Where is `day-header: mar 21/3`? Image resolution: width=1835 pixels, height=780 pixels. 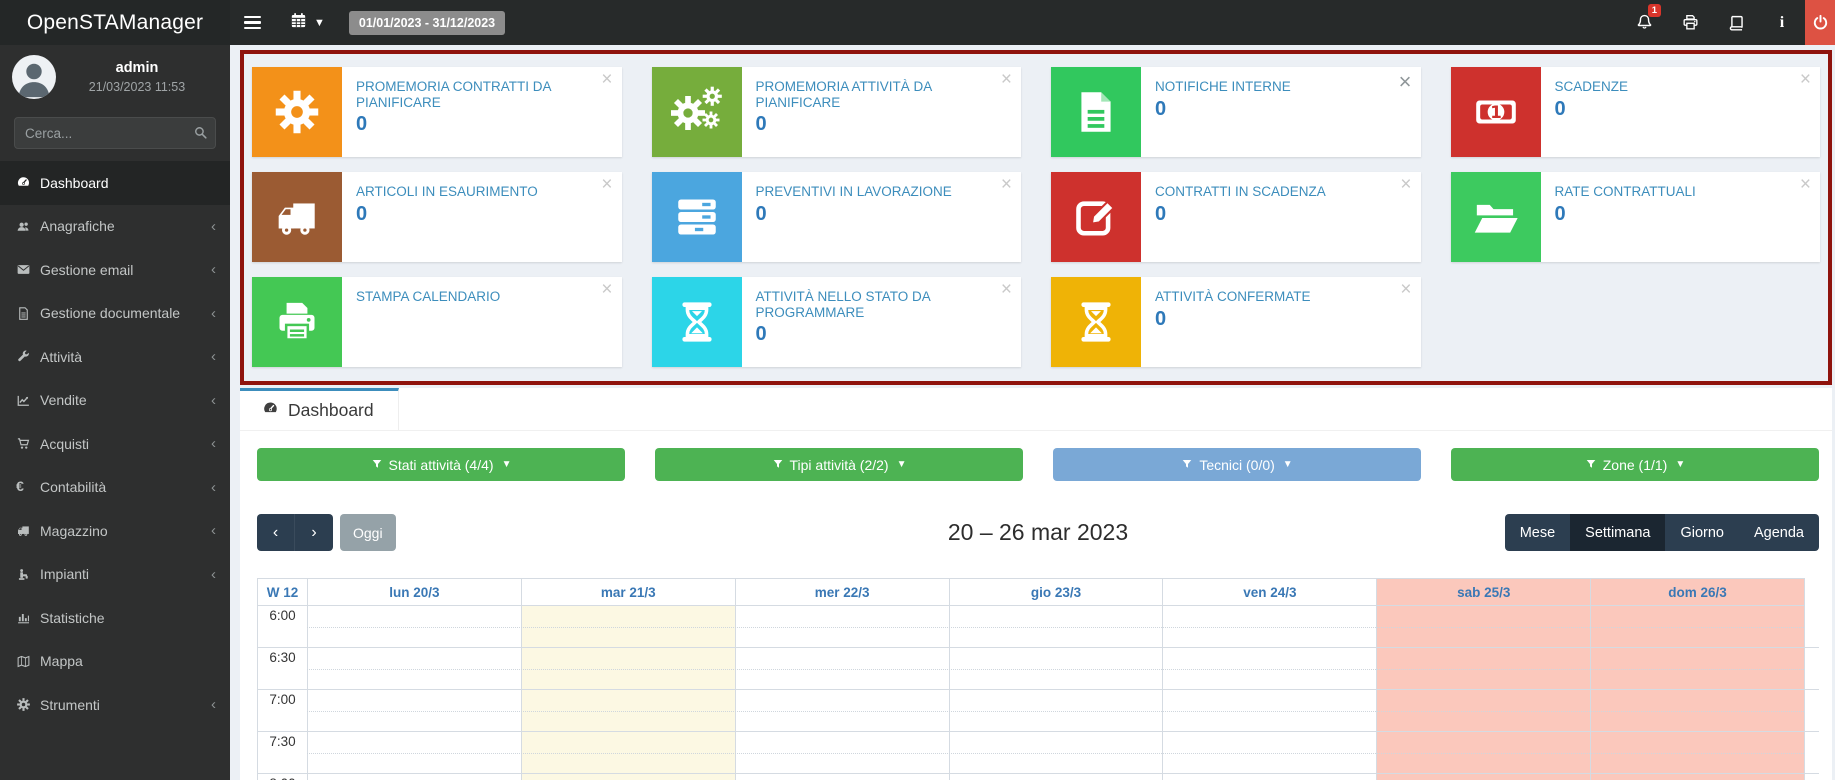 day-header: mar 21/3 is located at coordinates (627, 592).